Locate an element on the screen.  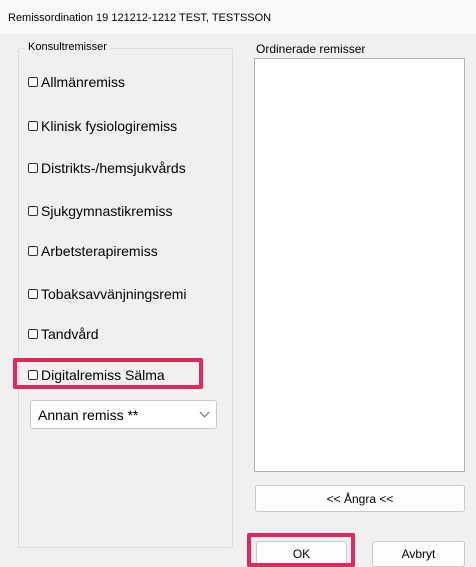
checkbox-allmanremiss: Allmänremiss is located at coordinates (76, 82).